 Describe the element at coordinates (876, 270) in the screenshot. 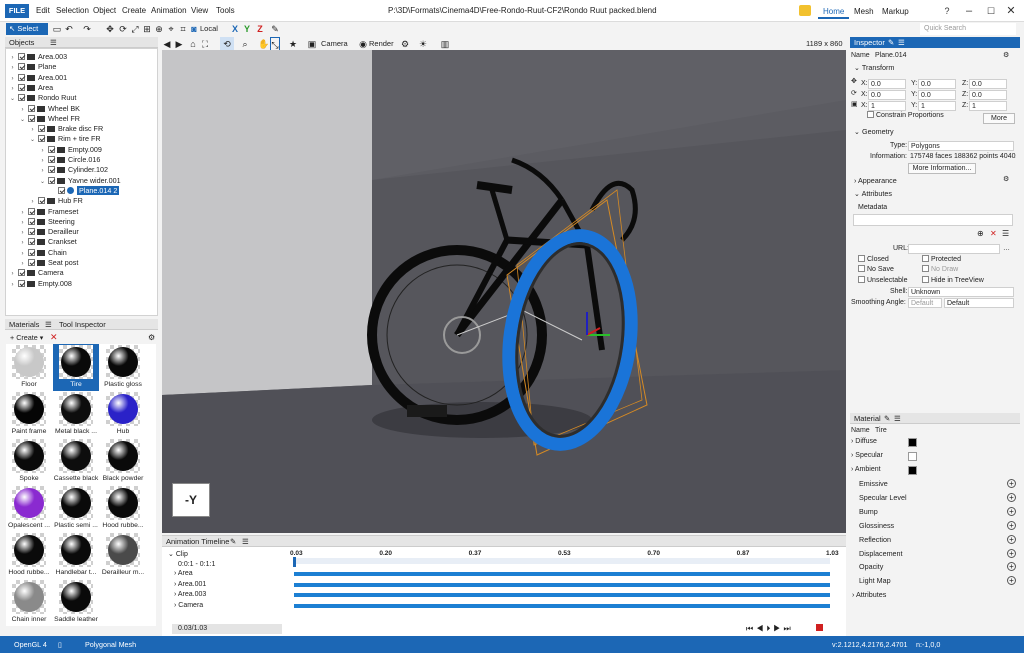

I see `no-save-checkbox: No Save` at that location.